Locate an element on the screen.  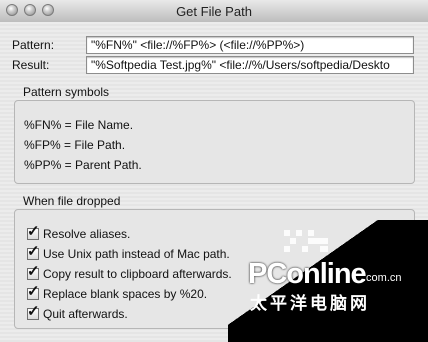
when-file-dropped-title: When file dropped is located at coordinates (72, 201).